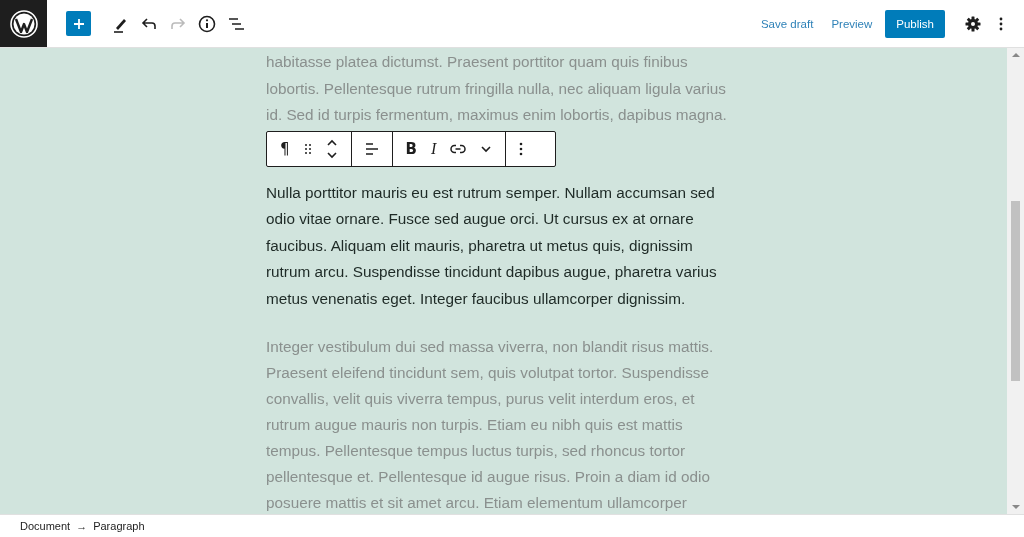 This screenshot has height=537, width=1024. What do you see at coordinates (371, 148) in the screenshot?
I see `align-icon` at bounding box center [371, 148].